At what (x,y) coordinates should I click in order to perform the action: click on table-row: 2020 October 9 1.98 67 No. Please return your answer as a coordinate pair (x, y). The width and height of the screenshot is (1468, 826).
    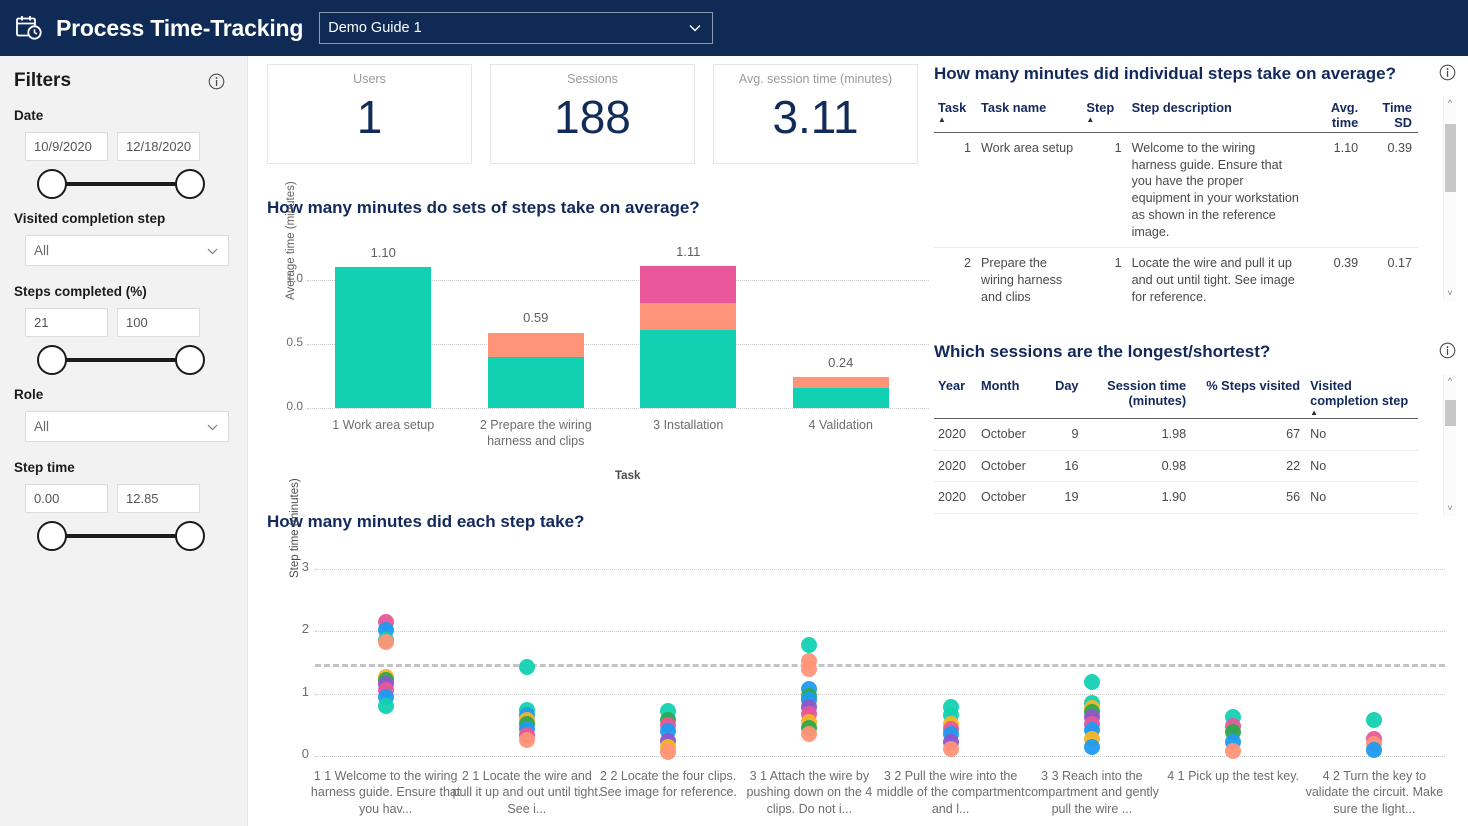
    Looking at the image, I should click on (1176, 434).